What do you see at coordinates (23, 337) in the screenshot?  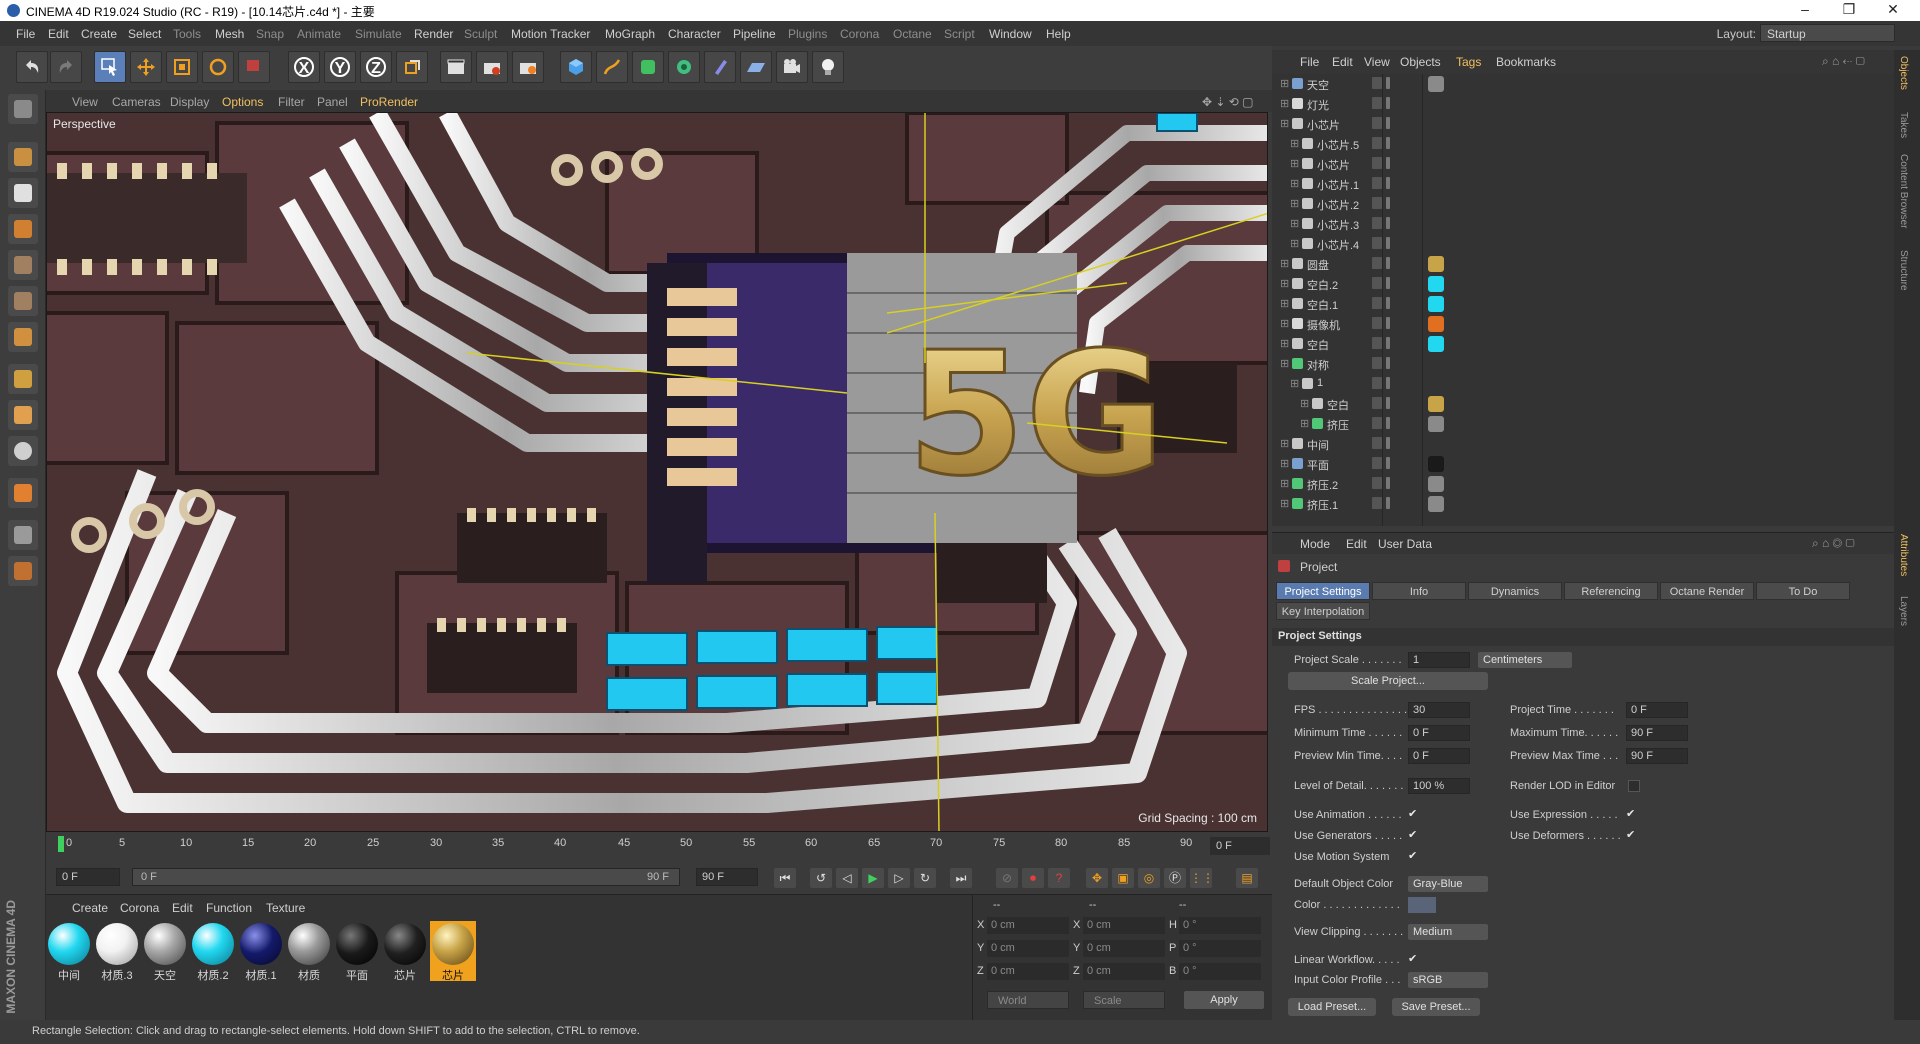 I see `polygons-mode-button` at bounding box center [23, 337].